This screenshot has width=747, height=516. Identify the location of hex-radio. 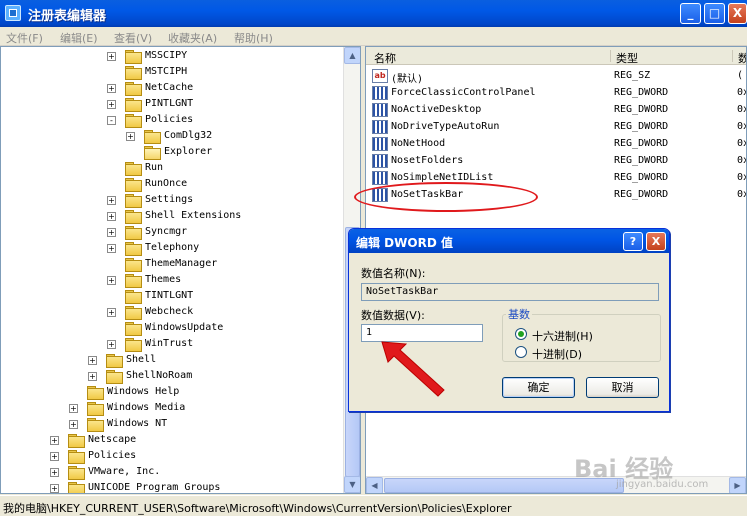
(521, 334).